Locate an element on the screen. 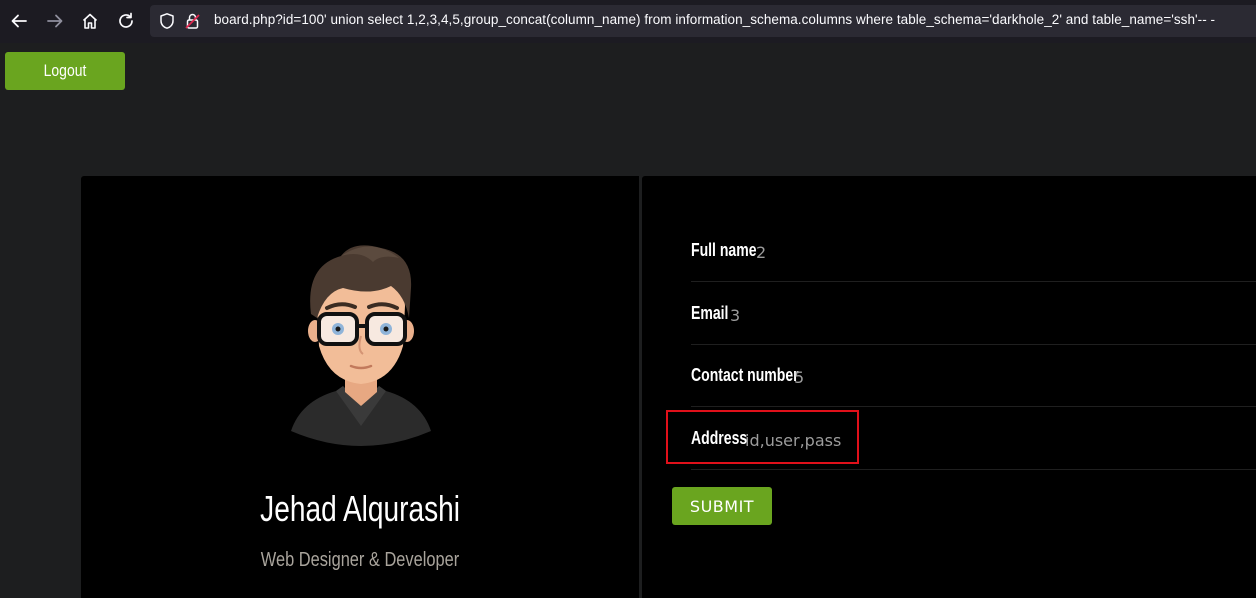  logout-button: Logout is located at coordinates (65, 71).